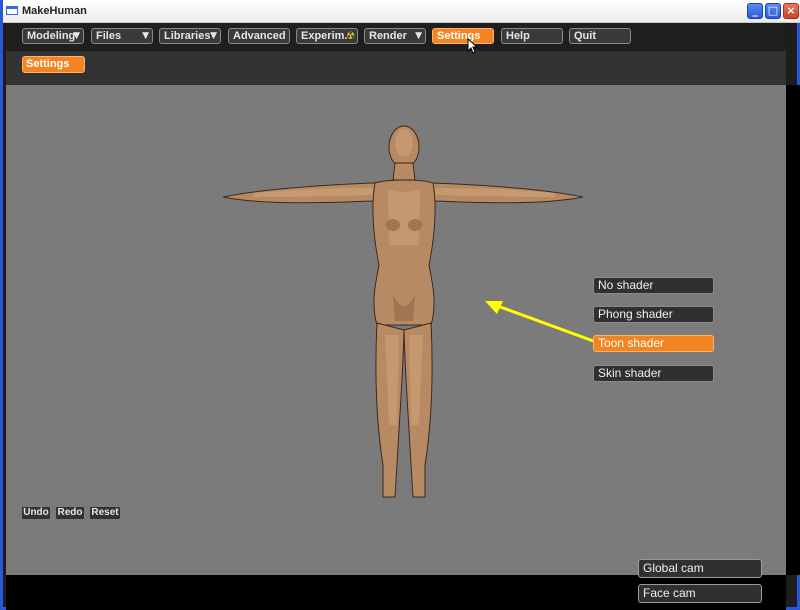  Describe the element at coordinates (635, 314) in the screenshot. I see `phong-shader-label: Phong shader` at that location.